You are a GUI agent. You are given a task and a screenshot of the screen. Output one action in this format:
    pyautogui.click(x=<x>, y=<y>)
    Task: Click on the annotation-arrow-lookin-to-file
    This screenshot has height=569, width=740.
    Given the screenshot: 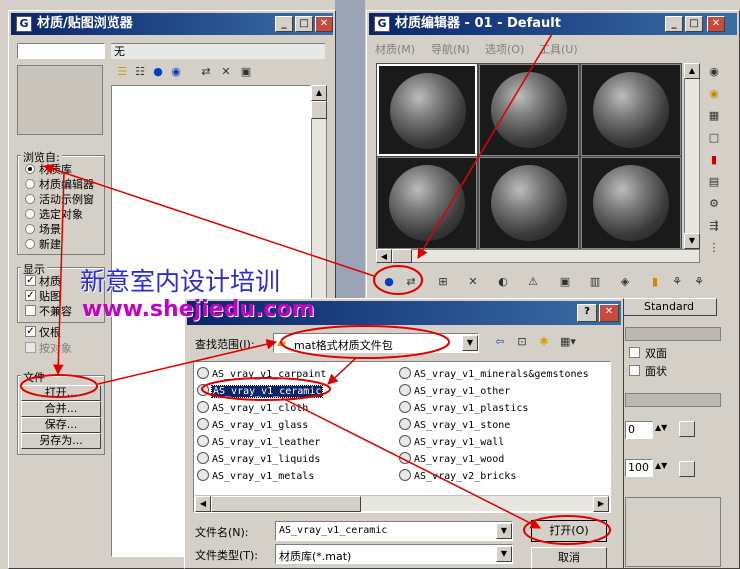 What is the action you would take?
    pyautogui.click(x=342, y=371)
    